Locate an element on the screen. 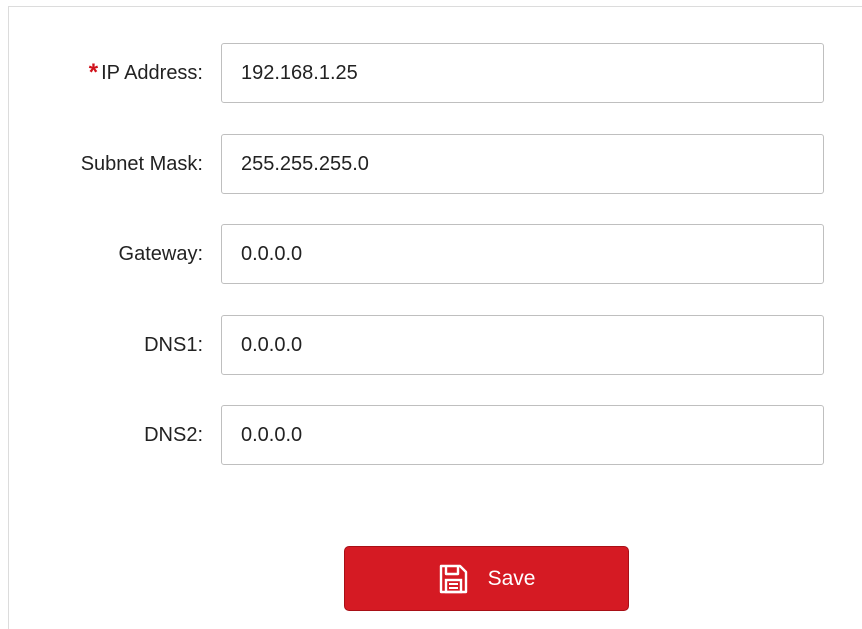 This screenshot has width=862, height=629. dns1-input is located at coordinates (522, 345).